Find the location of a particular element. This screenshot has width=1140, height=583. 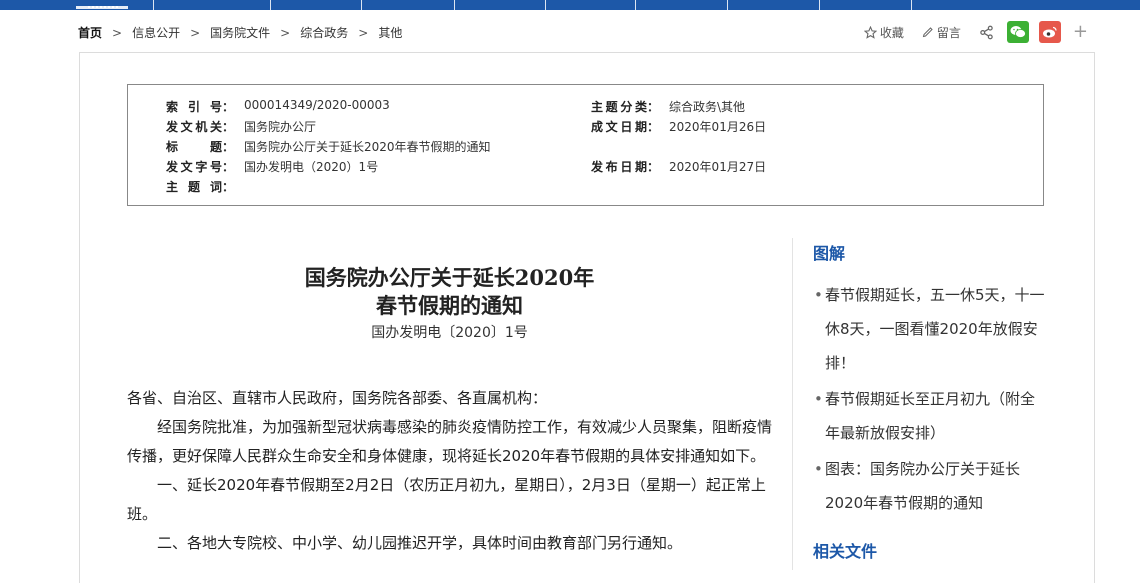

article-title: 国务院办公厅关于延长2020年 春节假期的通知 is located at coordinates (449, 292).